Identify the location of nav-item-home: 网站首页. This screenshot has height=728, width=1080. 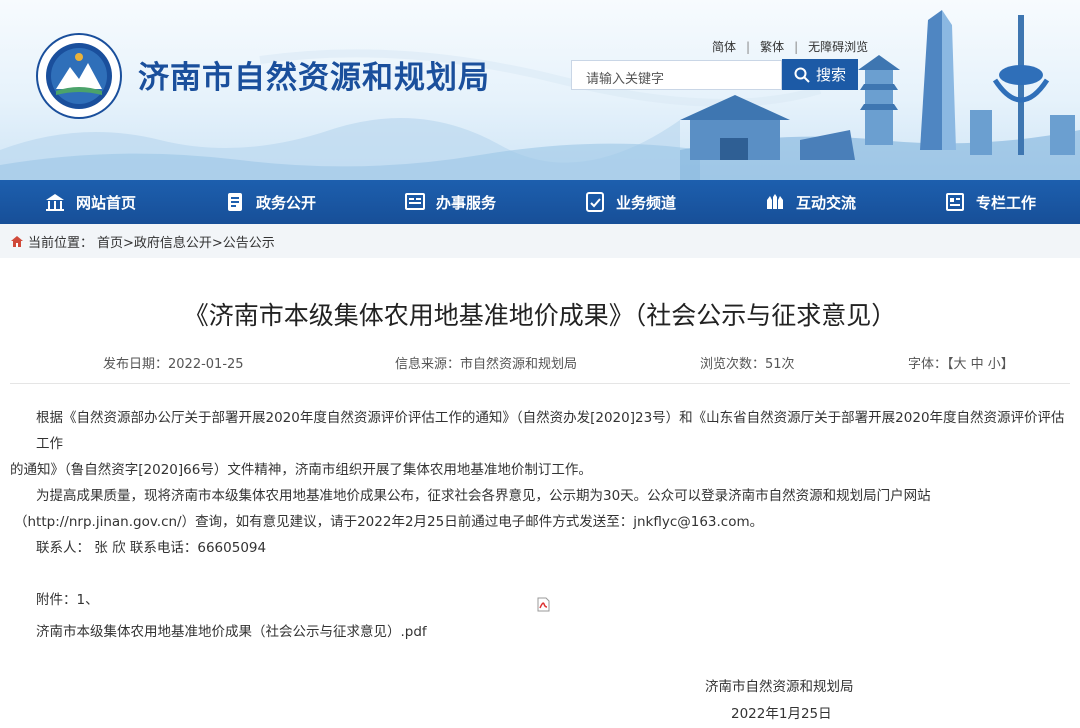
(90, 202).